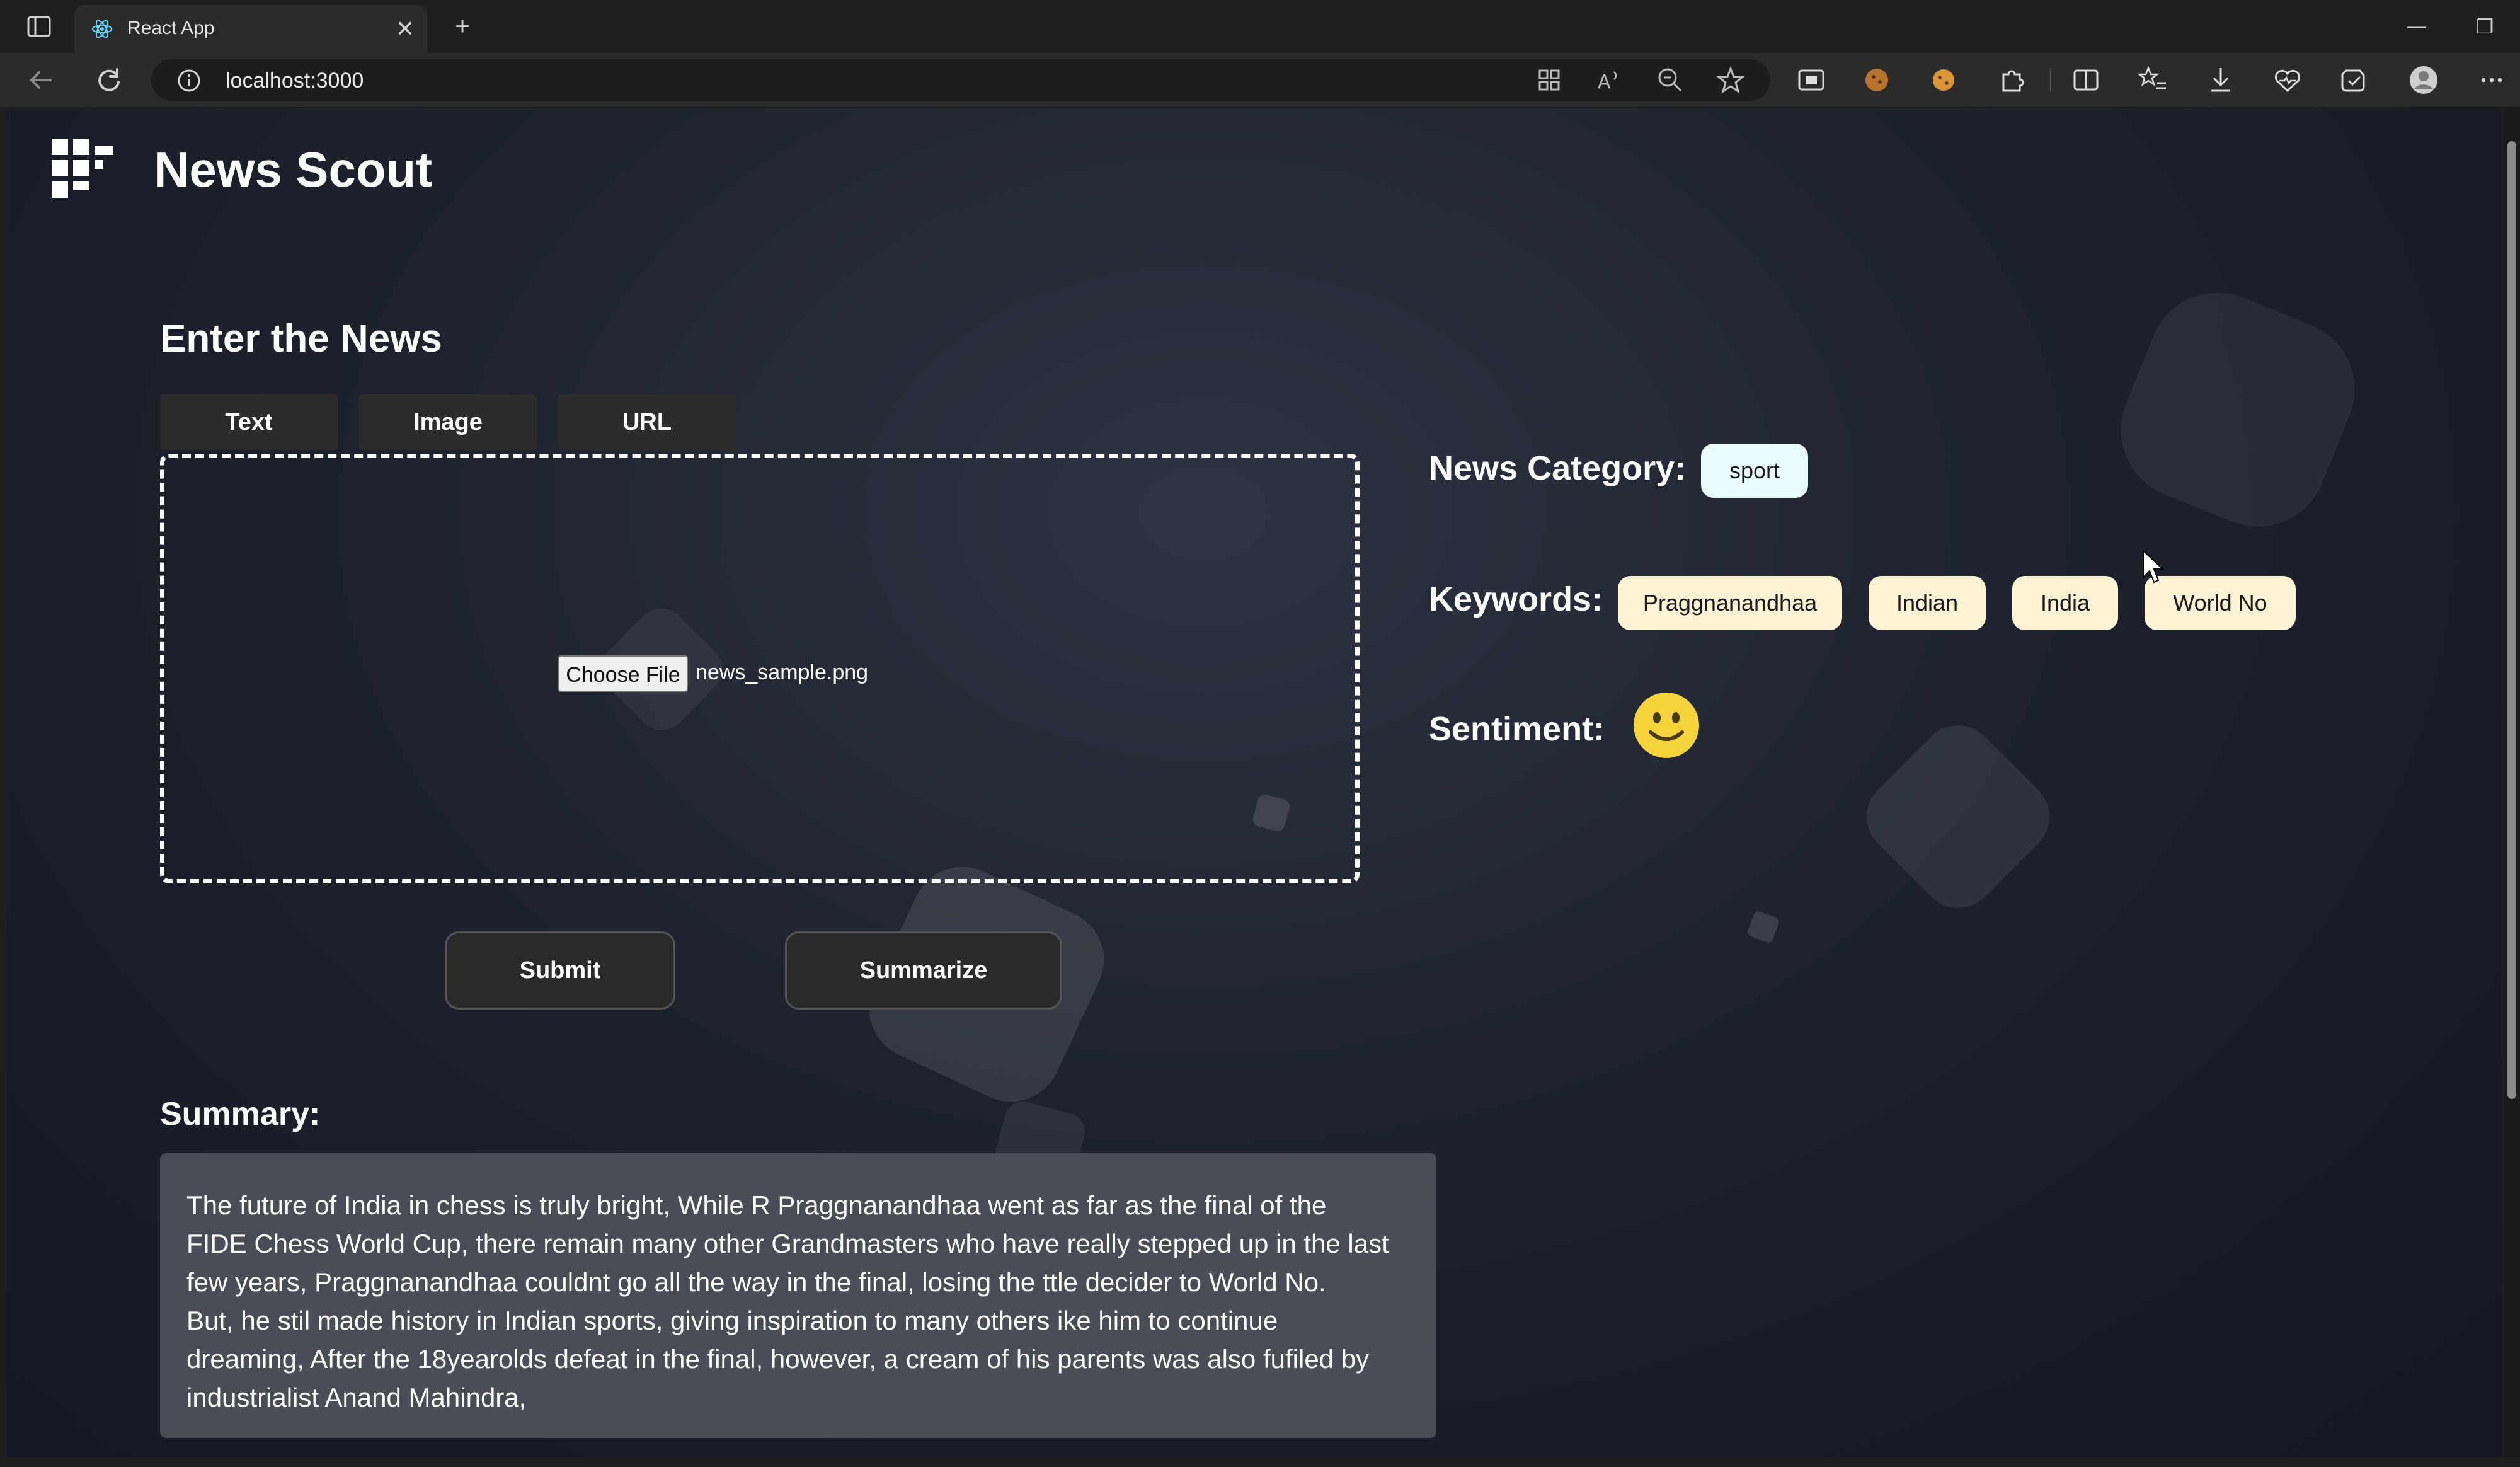 This screenshot has height=1467, width=2520. What do you see at coordinates (1558, 468) in the screenshot?
I see `news-category-label: News Category:` at bounding box center [1558, 468].